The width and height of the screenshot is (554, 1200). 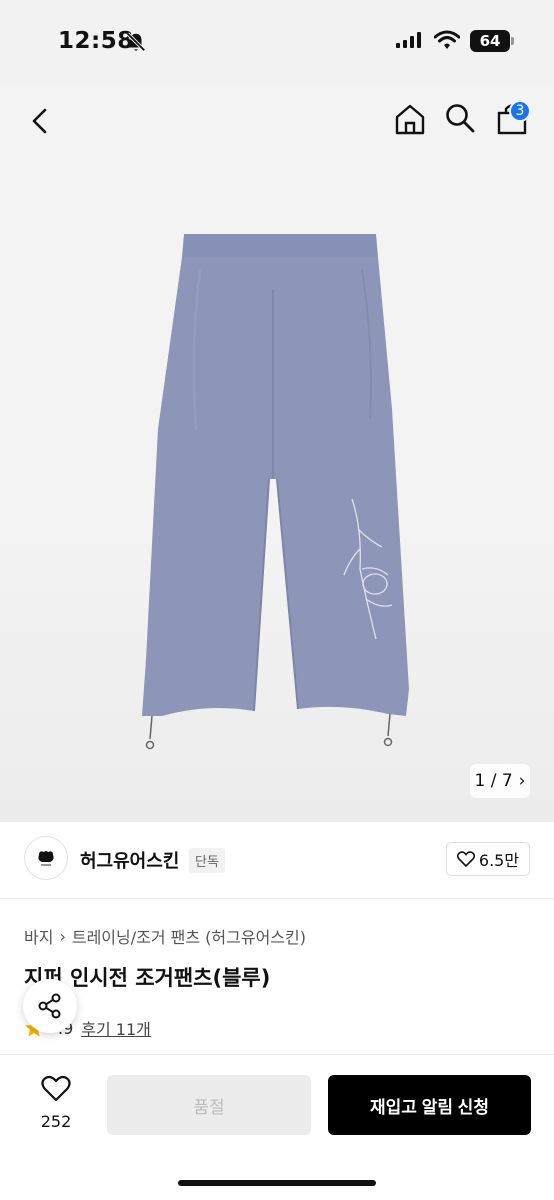 I want to click on bottom-action-bar: 252 품절 재입고 알림 신청, so click(x=277, y=1127).